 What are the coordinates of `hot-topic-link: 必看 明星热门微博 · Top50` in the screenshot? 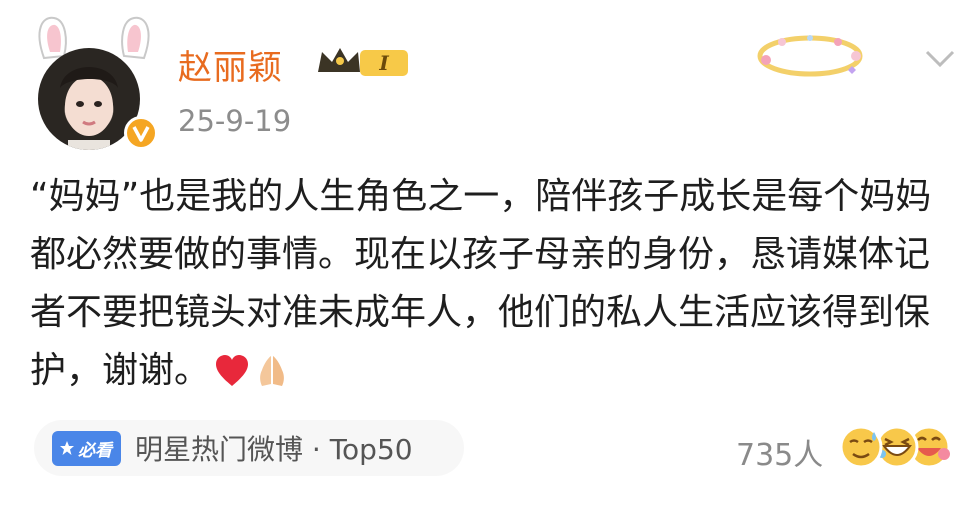 It's located at (249, 448).